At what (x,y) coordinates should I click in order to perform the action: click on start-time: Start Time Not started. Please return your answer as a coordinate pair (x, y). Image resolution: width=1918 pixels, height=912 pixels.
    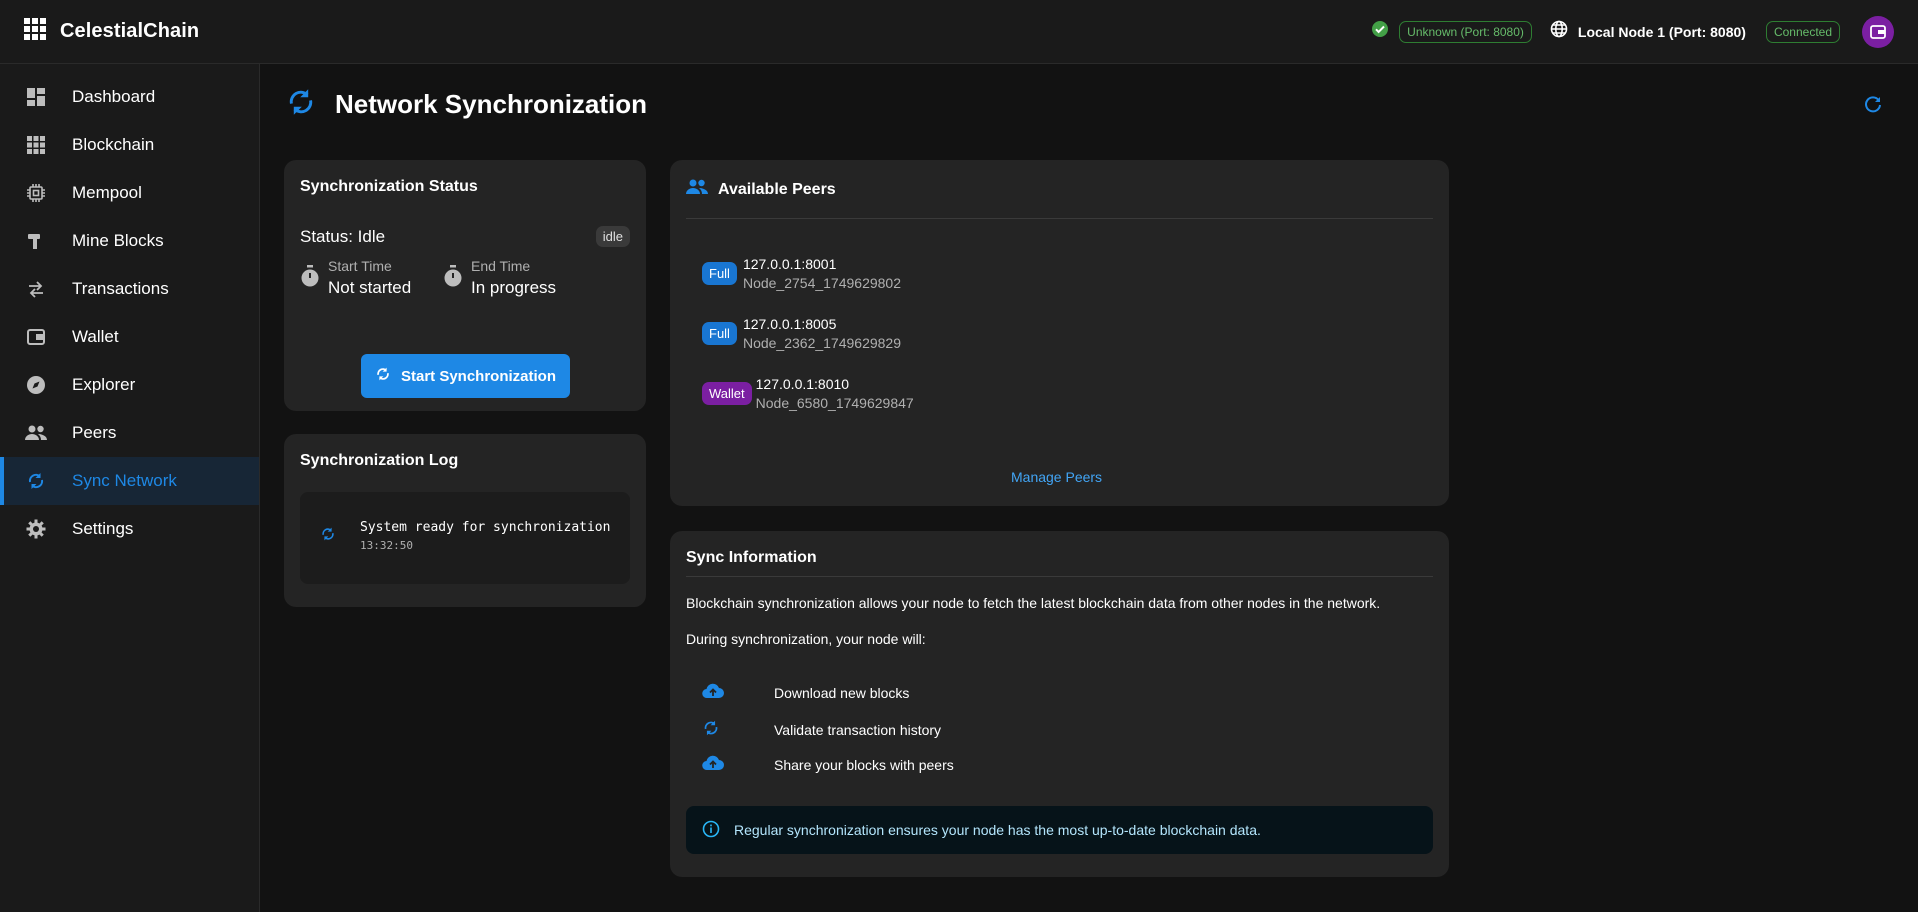
    Looking at the image, I should click on (355, 278).